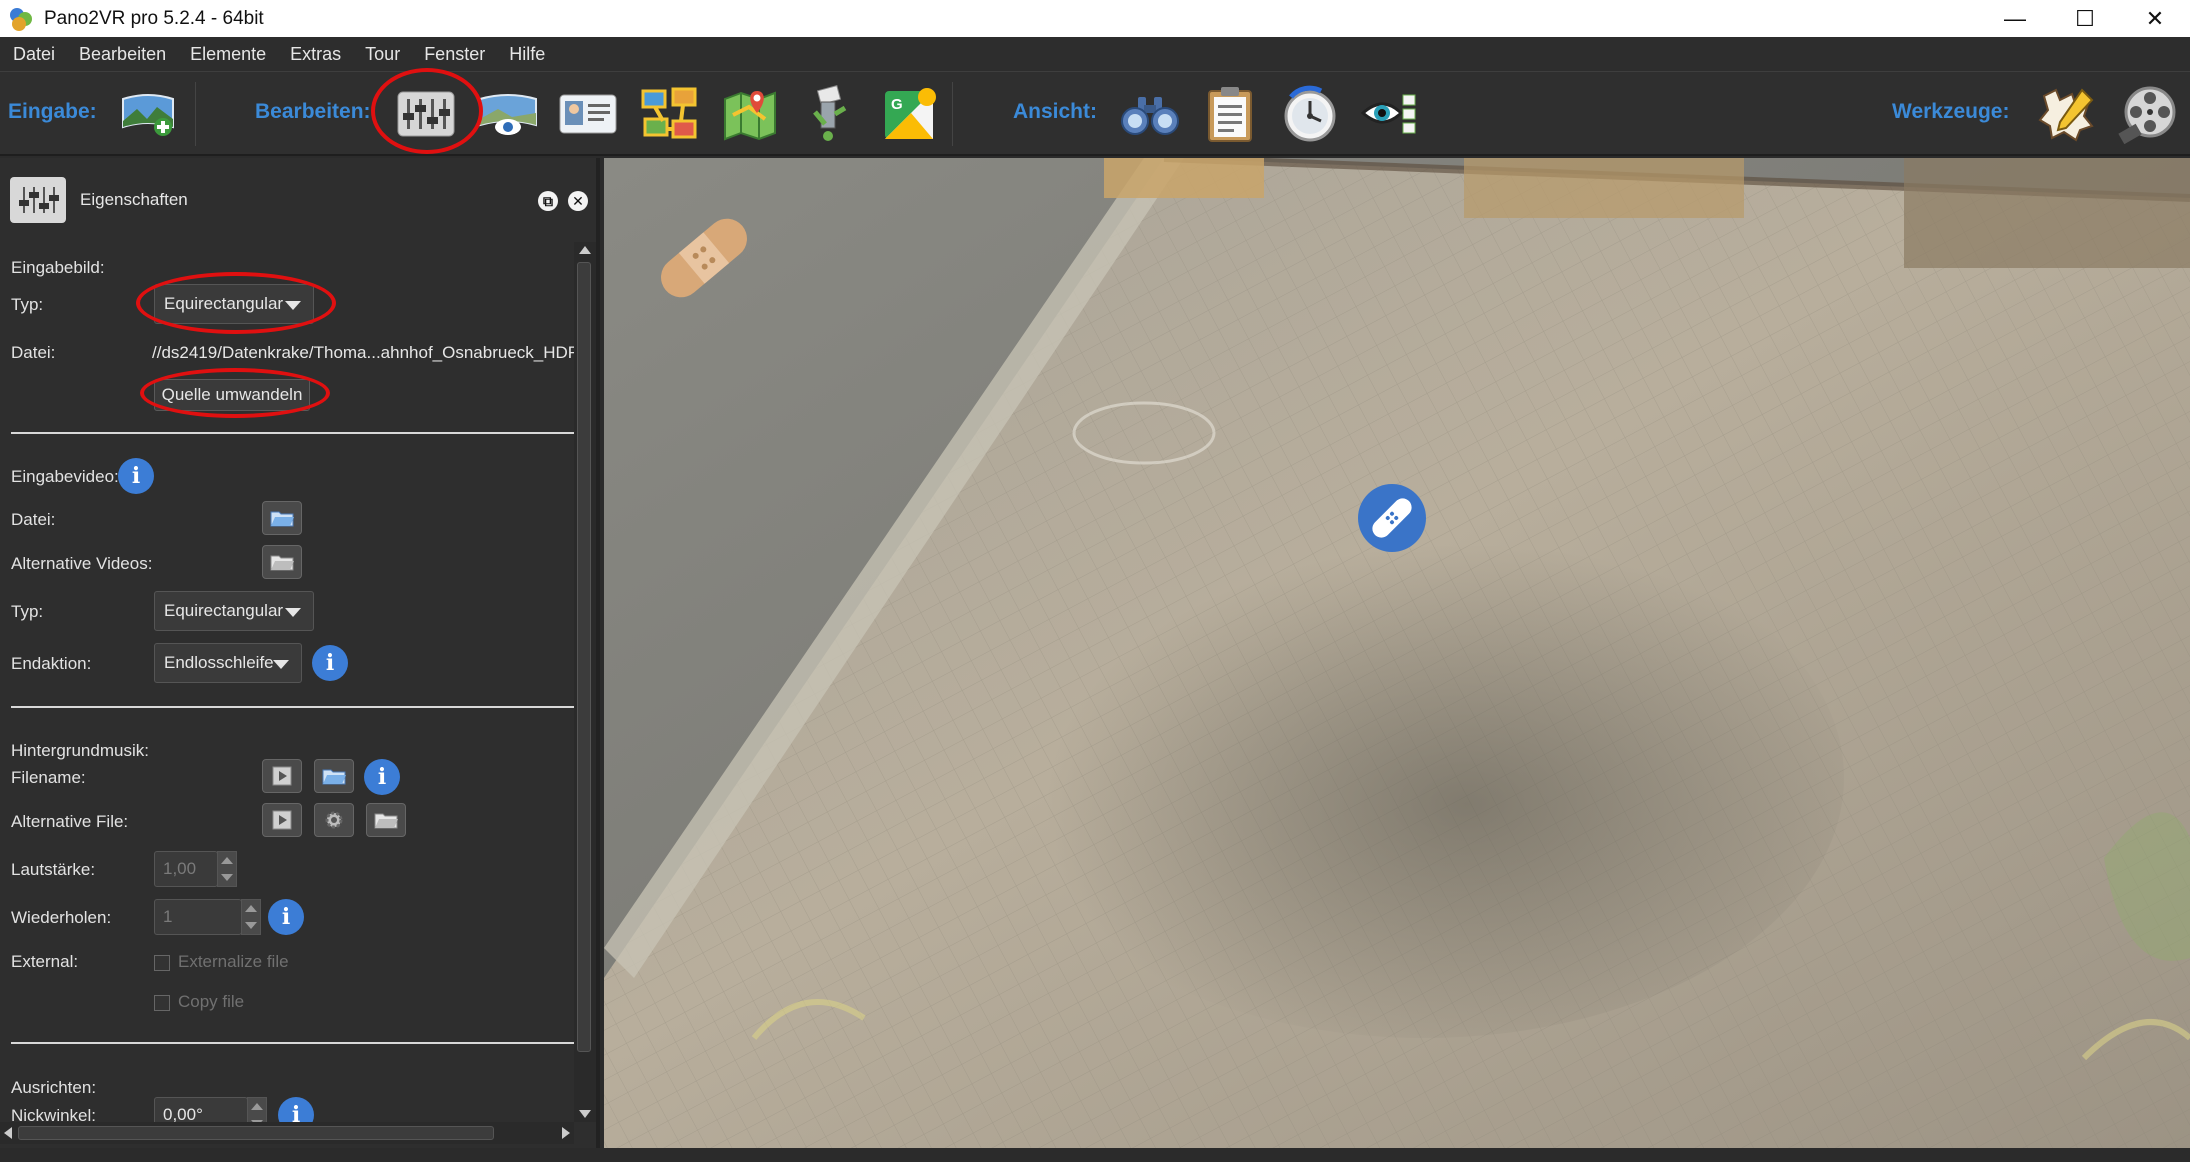 The height and width of the screenshot is (1162, 2190). Describe the element at coordinates (1095, 1155) in the screenshot. I see `status-strip` at that location.